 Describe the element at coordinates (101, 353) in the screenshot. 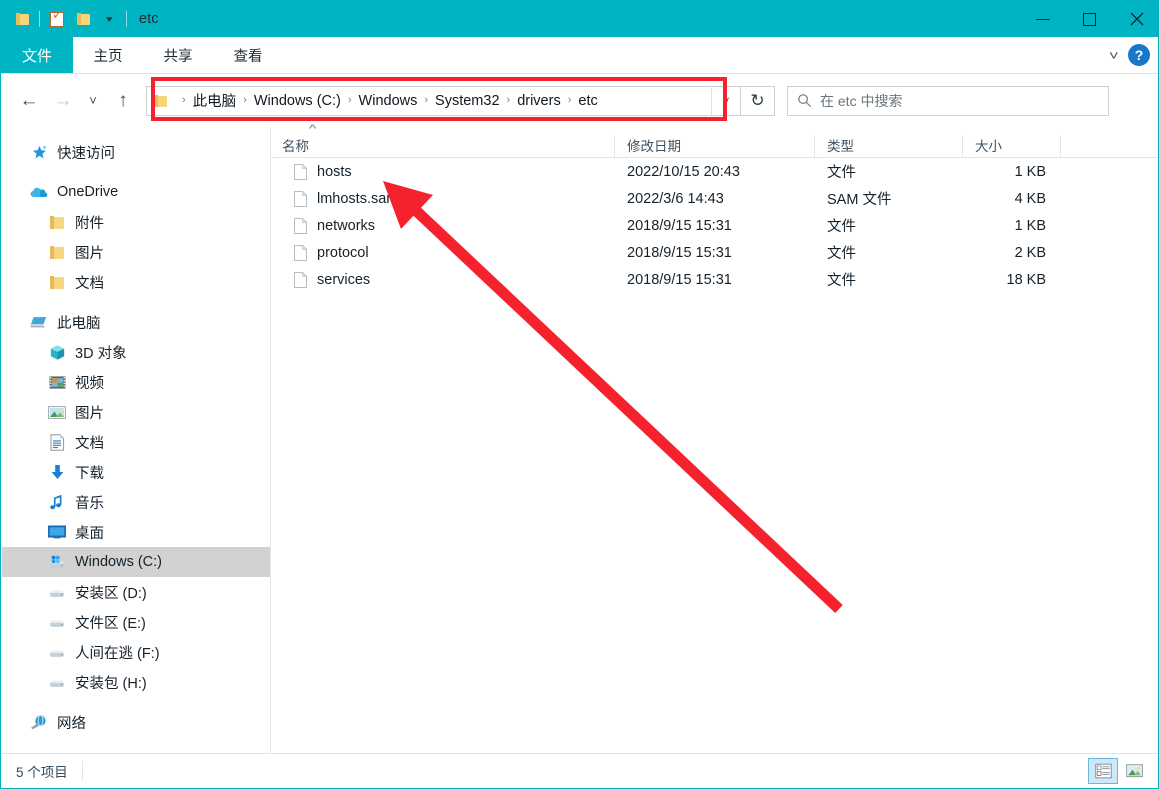

I see `sidebar-item-label: 3D 对象` at that location.